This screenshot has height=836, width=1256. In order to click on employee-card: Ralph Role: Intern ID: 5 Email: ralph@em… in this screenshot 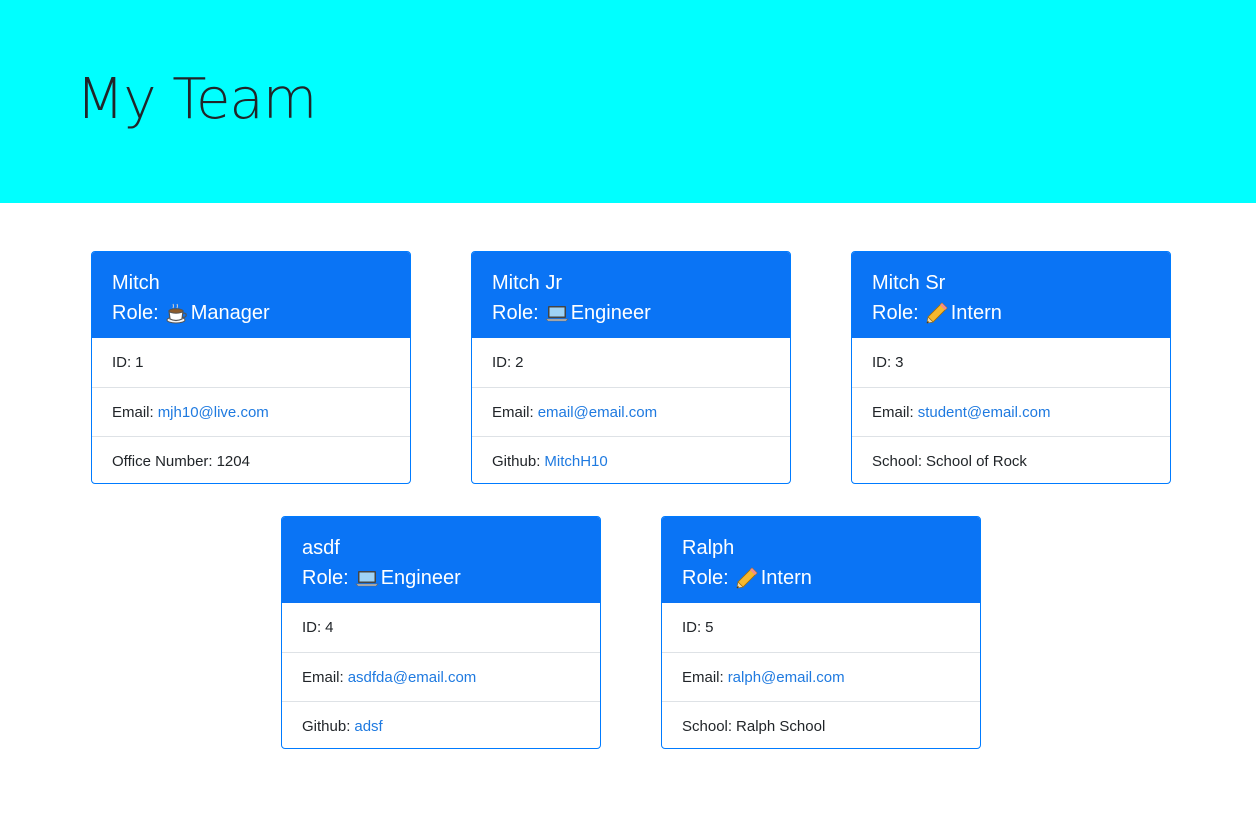, I will do `click(821, 632)`.